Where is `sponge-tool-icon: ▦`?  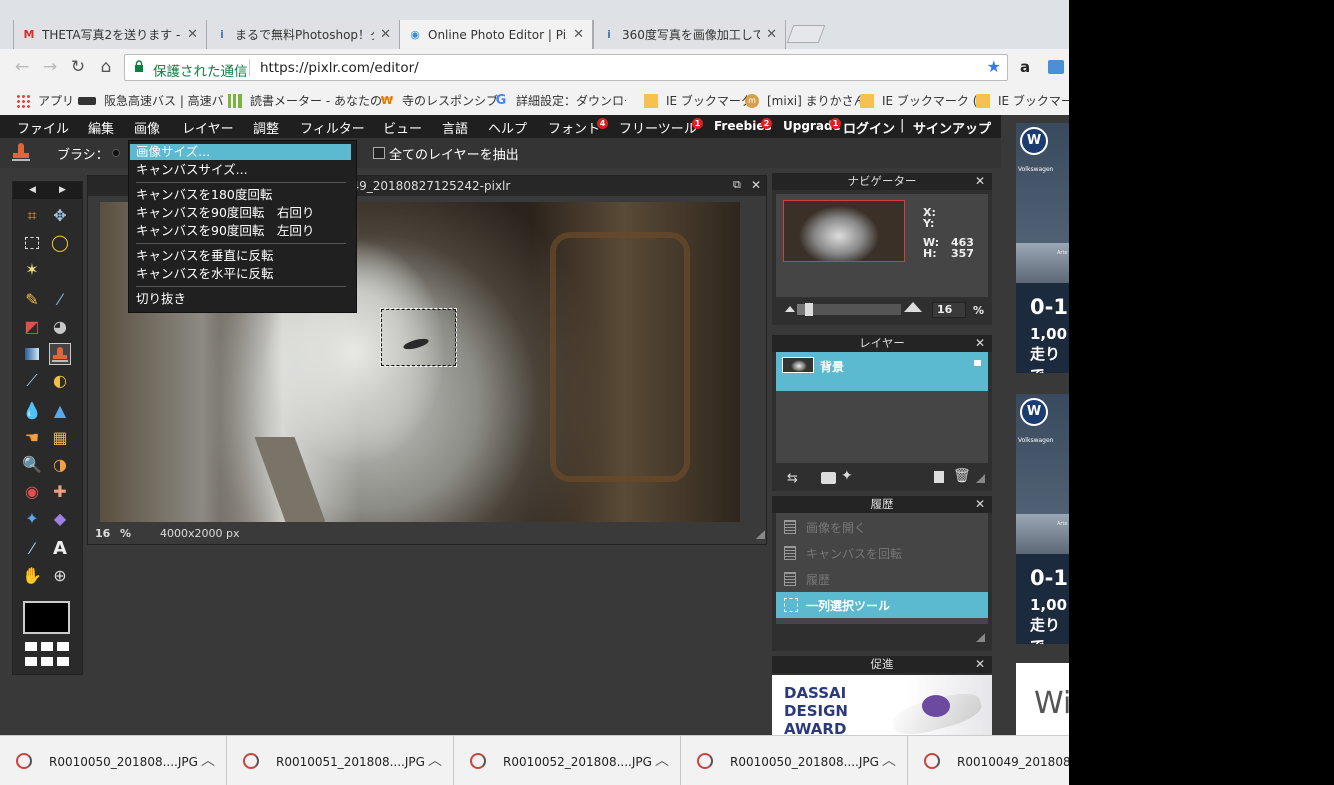 sponge-tool-icon: ▦ is located at coordinates (60, 438).